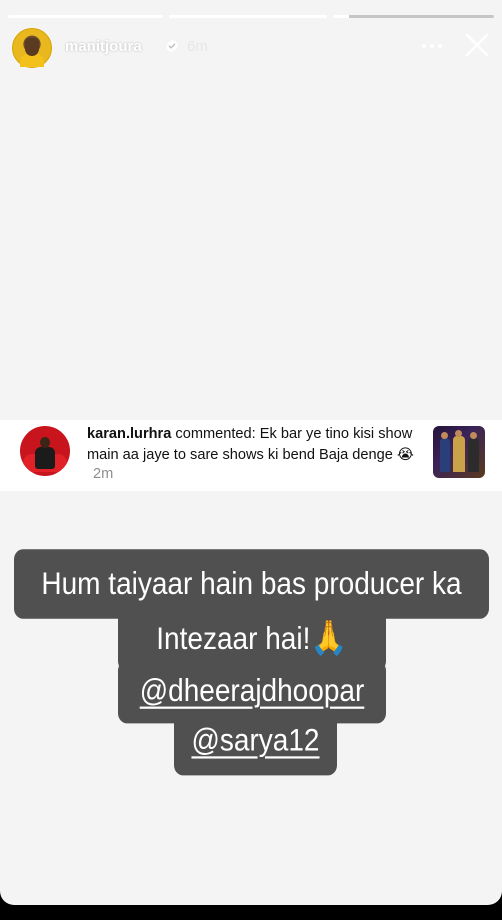 Image resolution: width=502 pixels, height=920 pixels. I want to click on commenter-avatar, so click(45, 451).